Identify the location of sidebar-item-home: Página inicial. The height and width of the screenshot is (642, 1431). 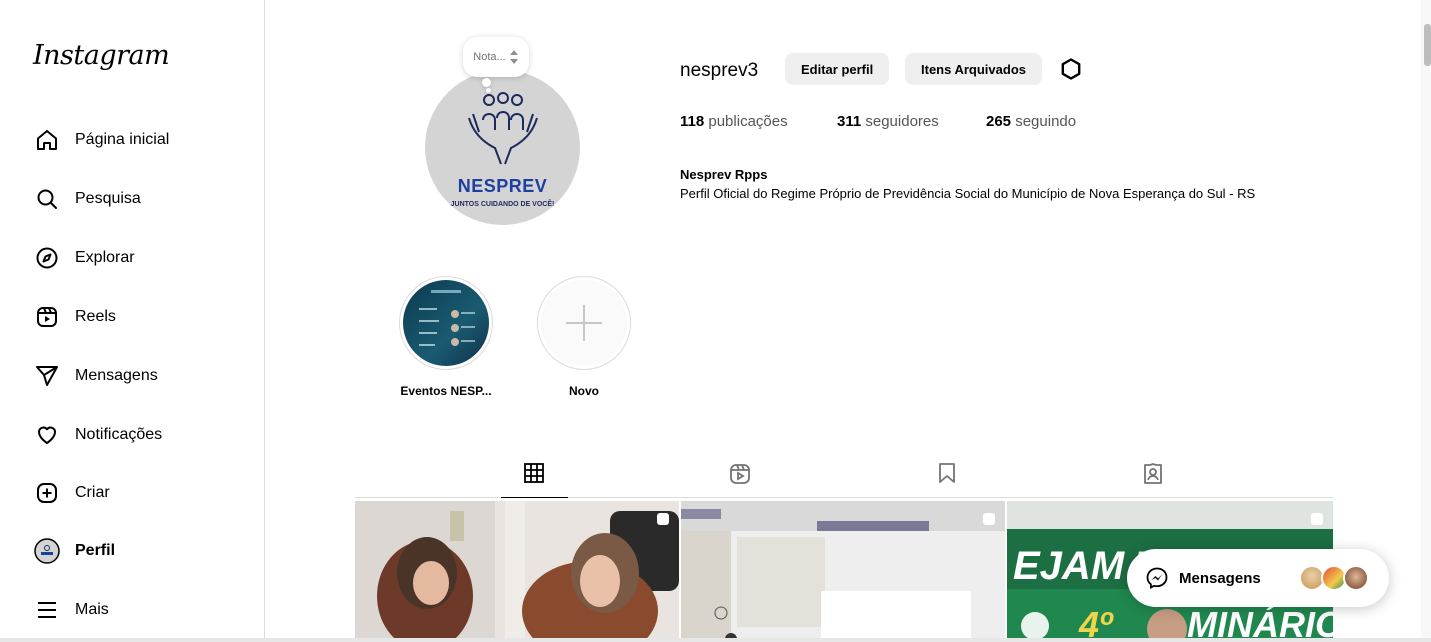
(135, 140).